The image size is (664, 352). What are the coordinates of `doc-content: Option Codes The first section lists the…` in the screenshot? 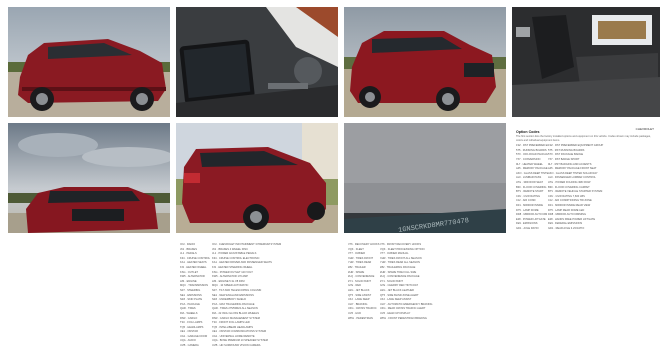 It's located at (586, 180).